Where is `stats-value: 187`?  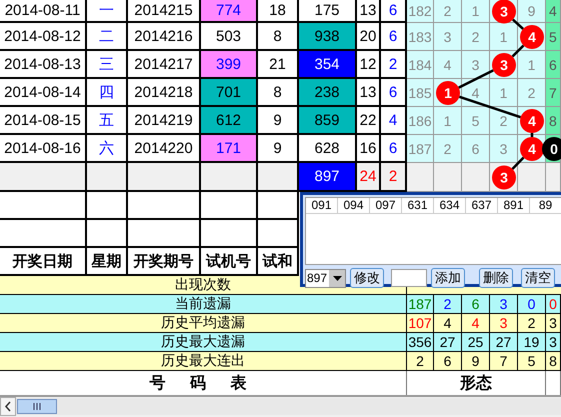 stats-value: 187 is located at coordinates (420, 304).